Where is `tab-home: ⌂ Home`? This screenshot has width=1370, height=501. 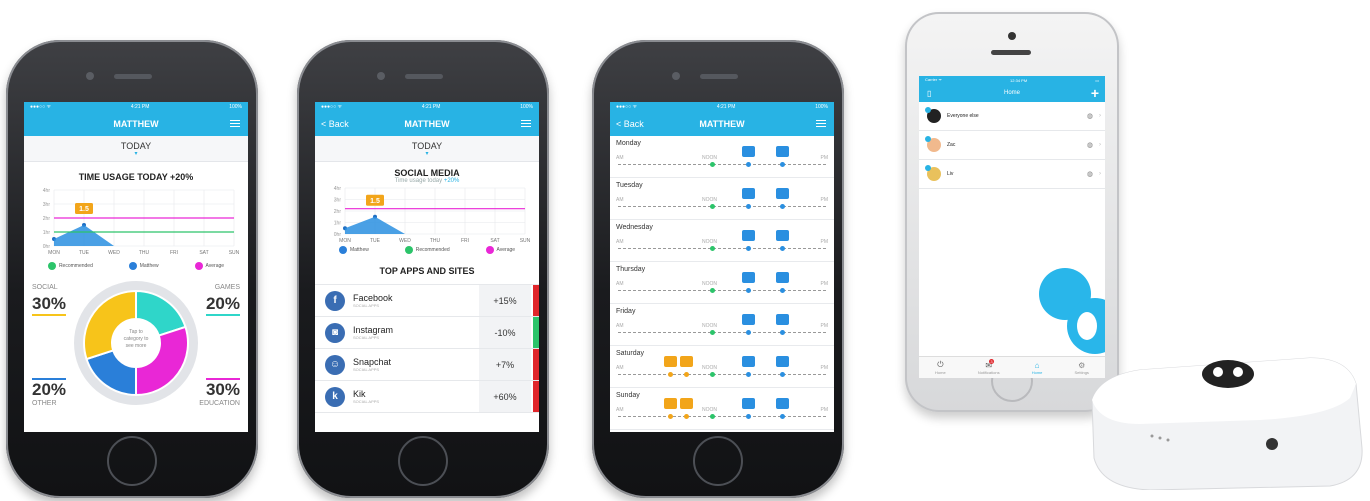
tab-home: ⌂ Home is located at coordinates (1037, 368).